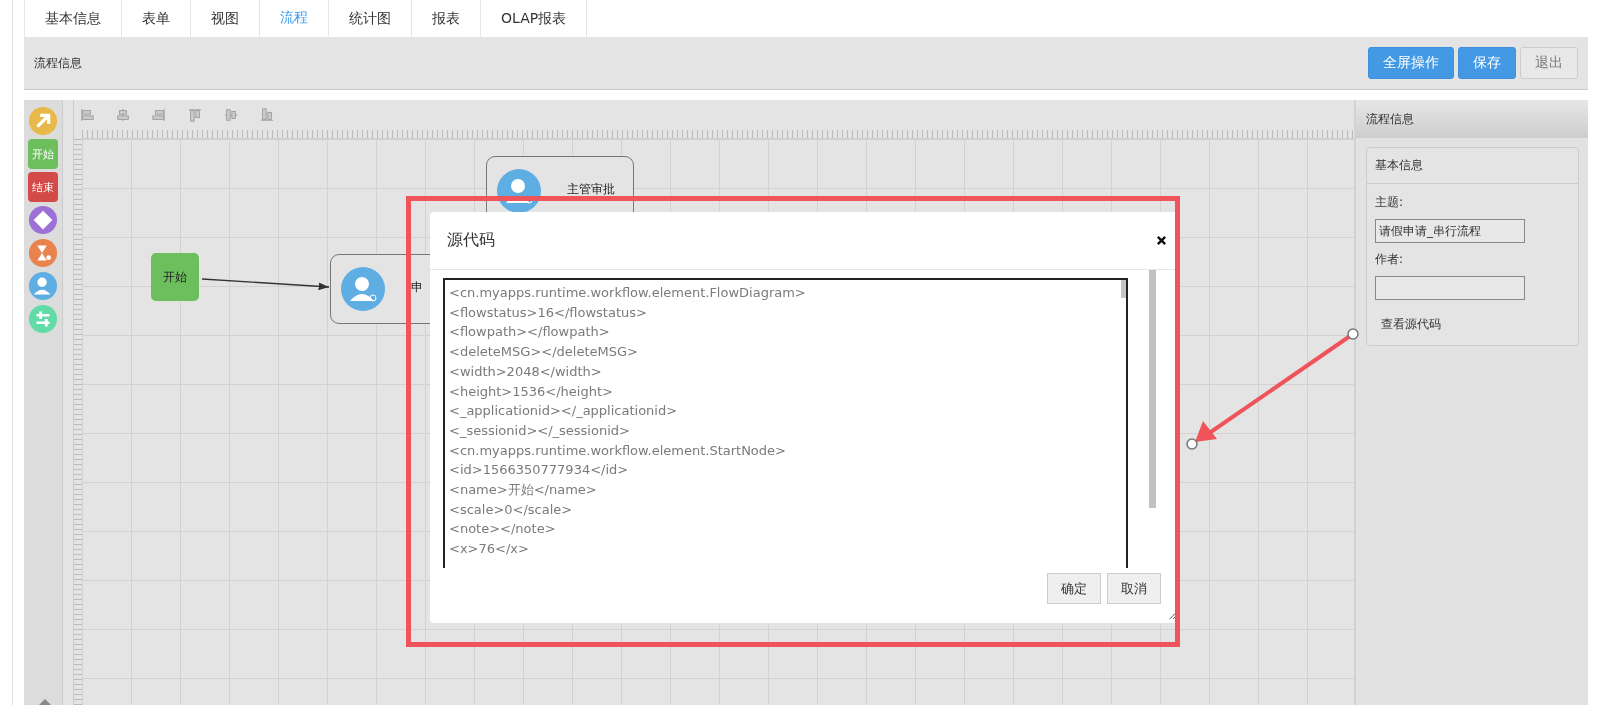 The width and height of the screenshot is (1599, 705). Describe the element at coordinates (123, 115) in the screenshot. I see `align-center-icon` at that location.